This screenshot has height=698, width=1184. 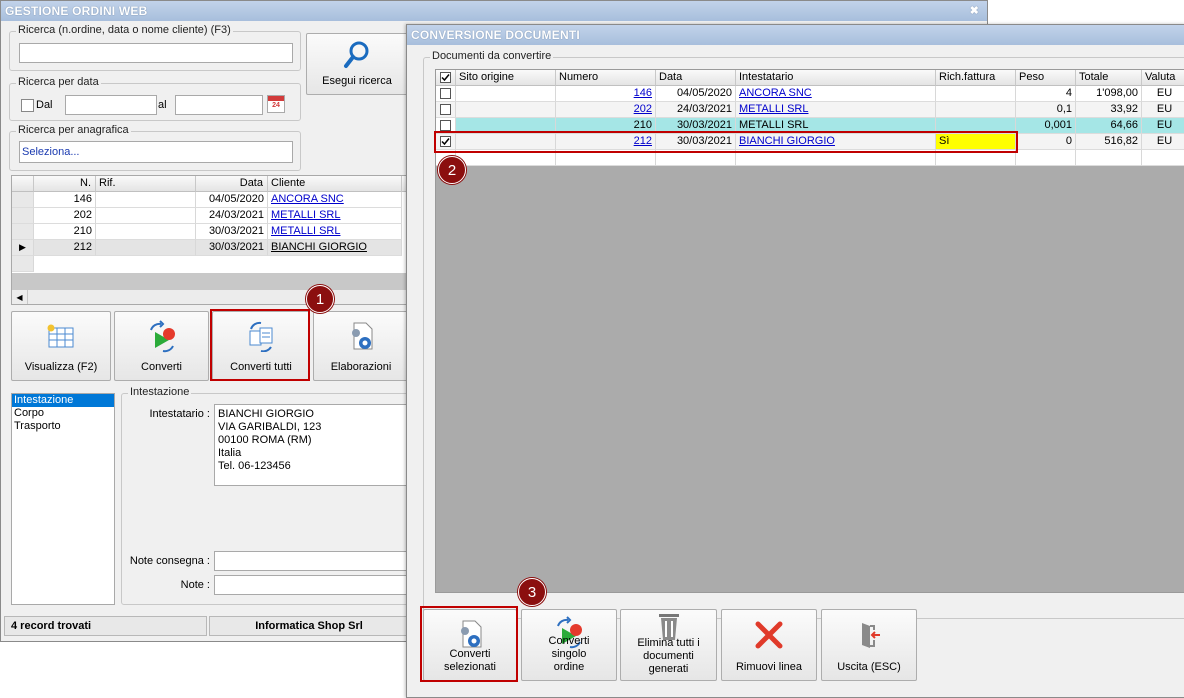 I want to click on doc-date: 24/03/2021, so click(x=696, y=110).